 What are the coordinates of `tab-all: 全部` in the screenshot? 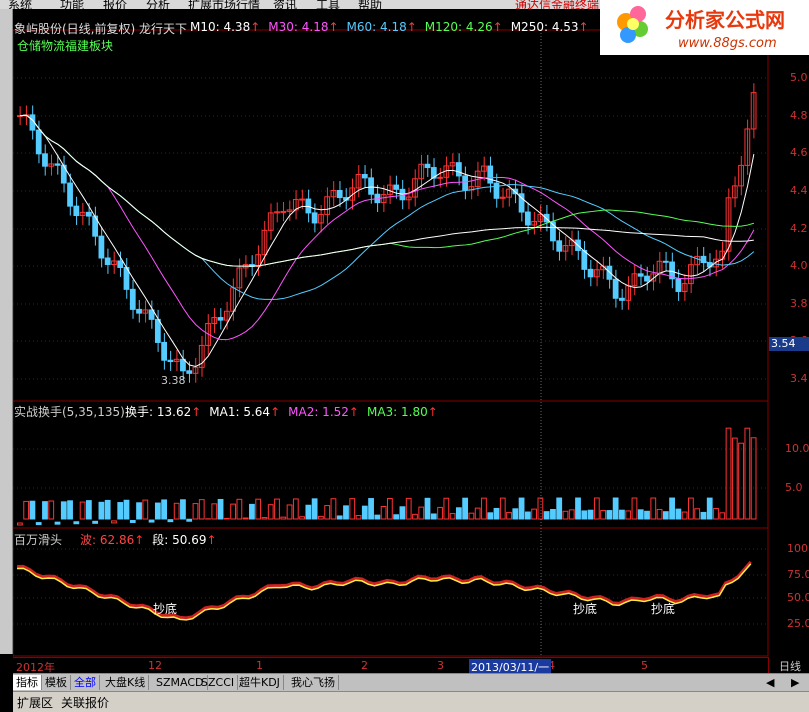 It's located at (85, 682).